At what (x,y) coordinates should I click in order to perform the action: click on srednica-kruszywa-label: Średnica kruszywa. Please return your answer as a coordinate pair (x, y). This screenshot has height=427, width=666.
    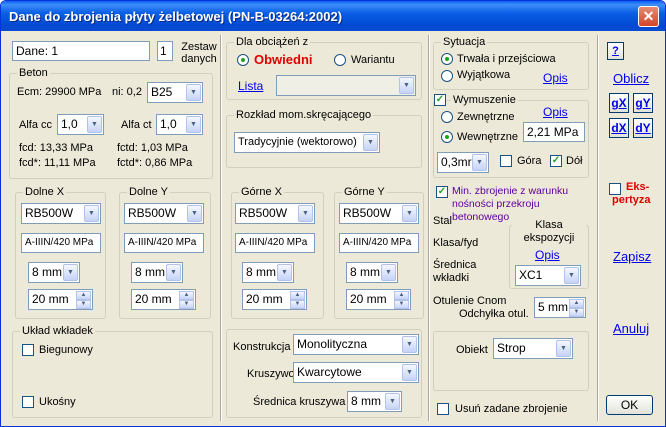
    Looking at the image, I should click on (299, 402).